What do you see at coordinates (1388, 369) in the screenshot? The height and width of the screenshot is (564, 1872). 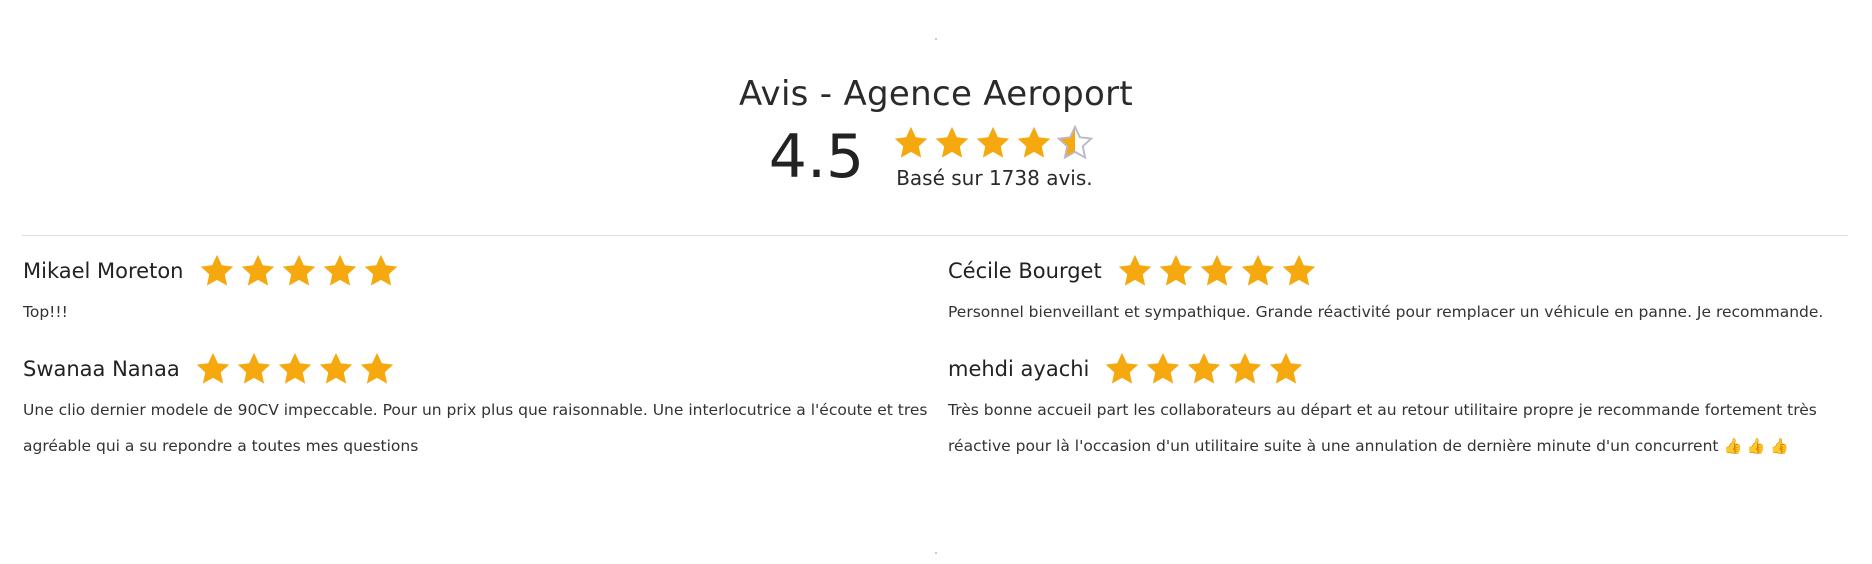 I see `review-header: mehdi ayachi` at bounding box center [1388, 369].